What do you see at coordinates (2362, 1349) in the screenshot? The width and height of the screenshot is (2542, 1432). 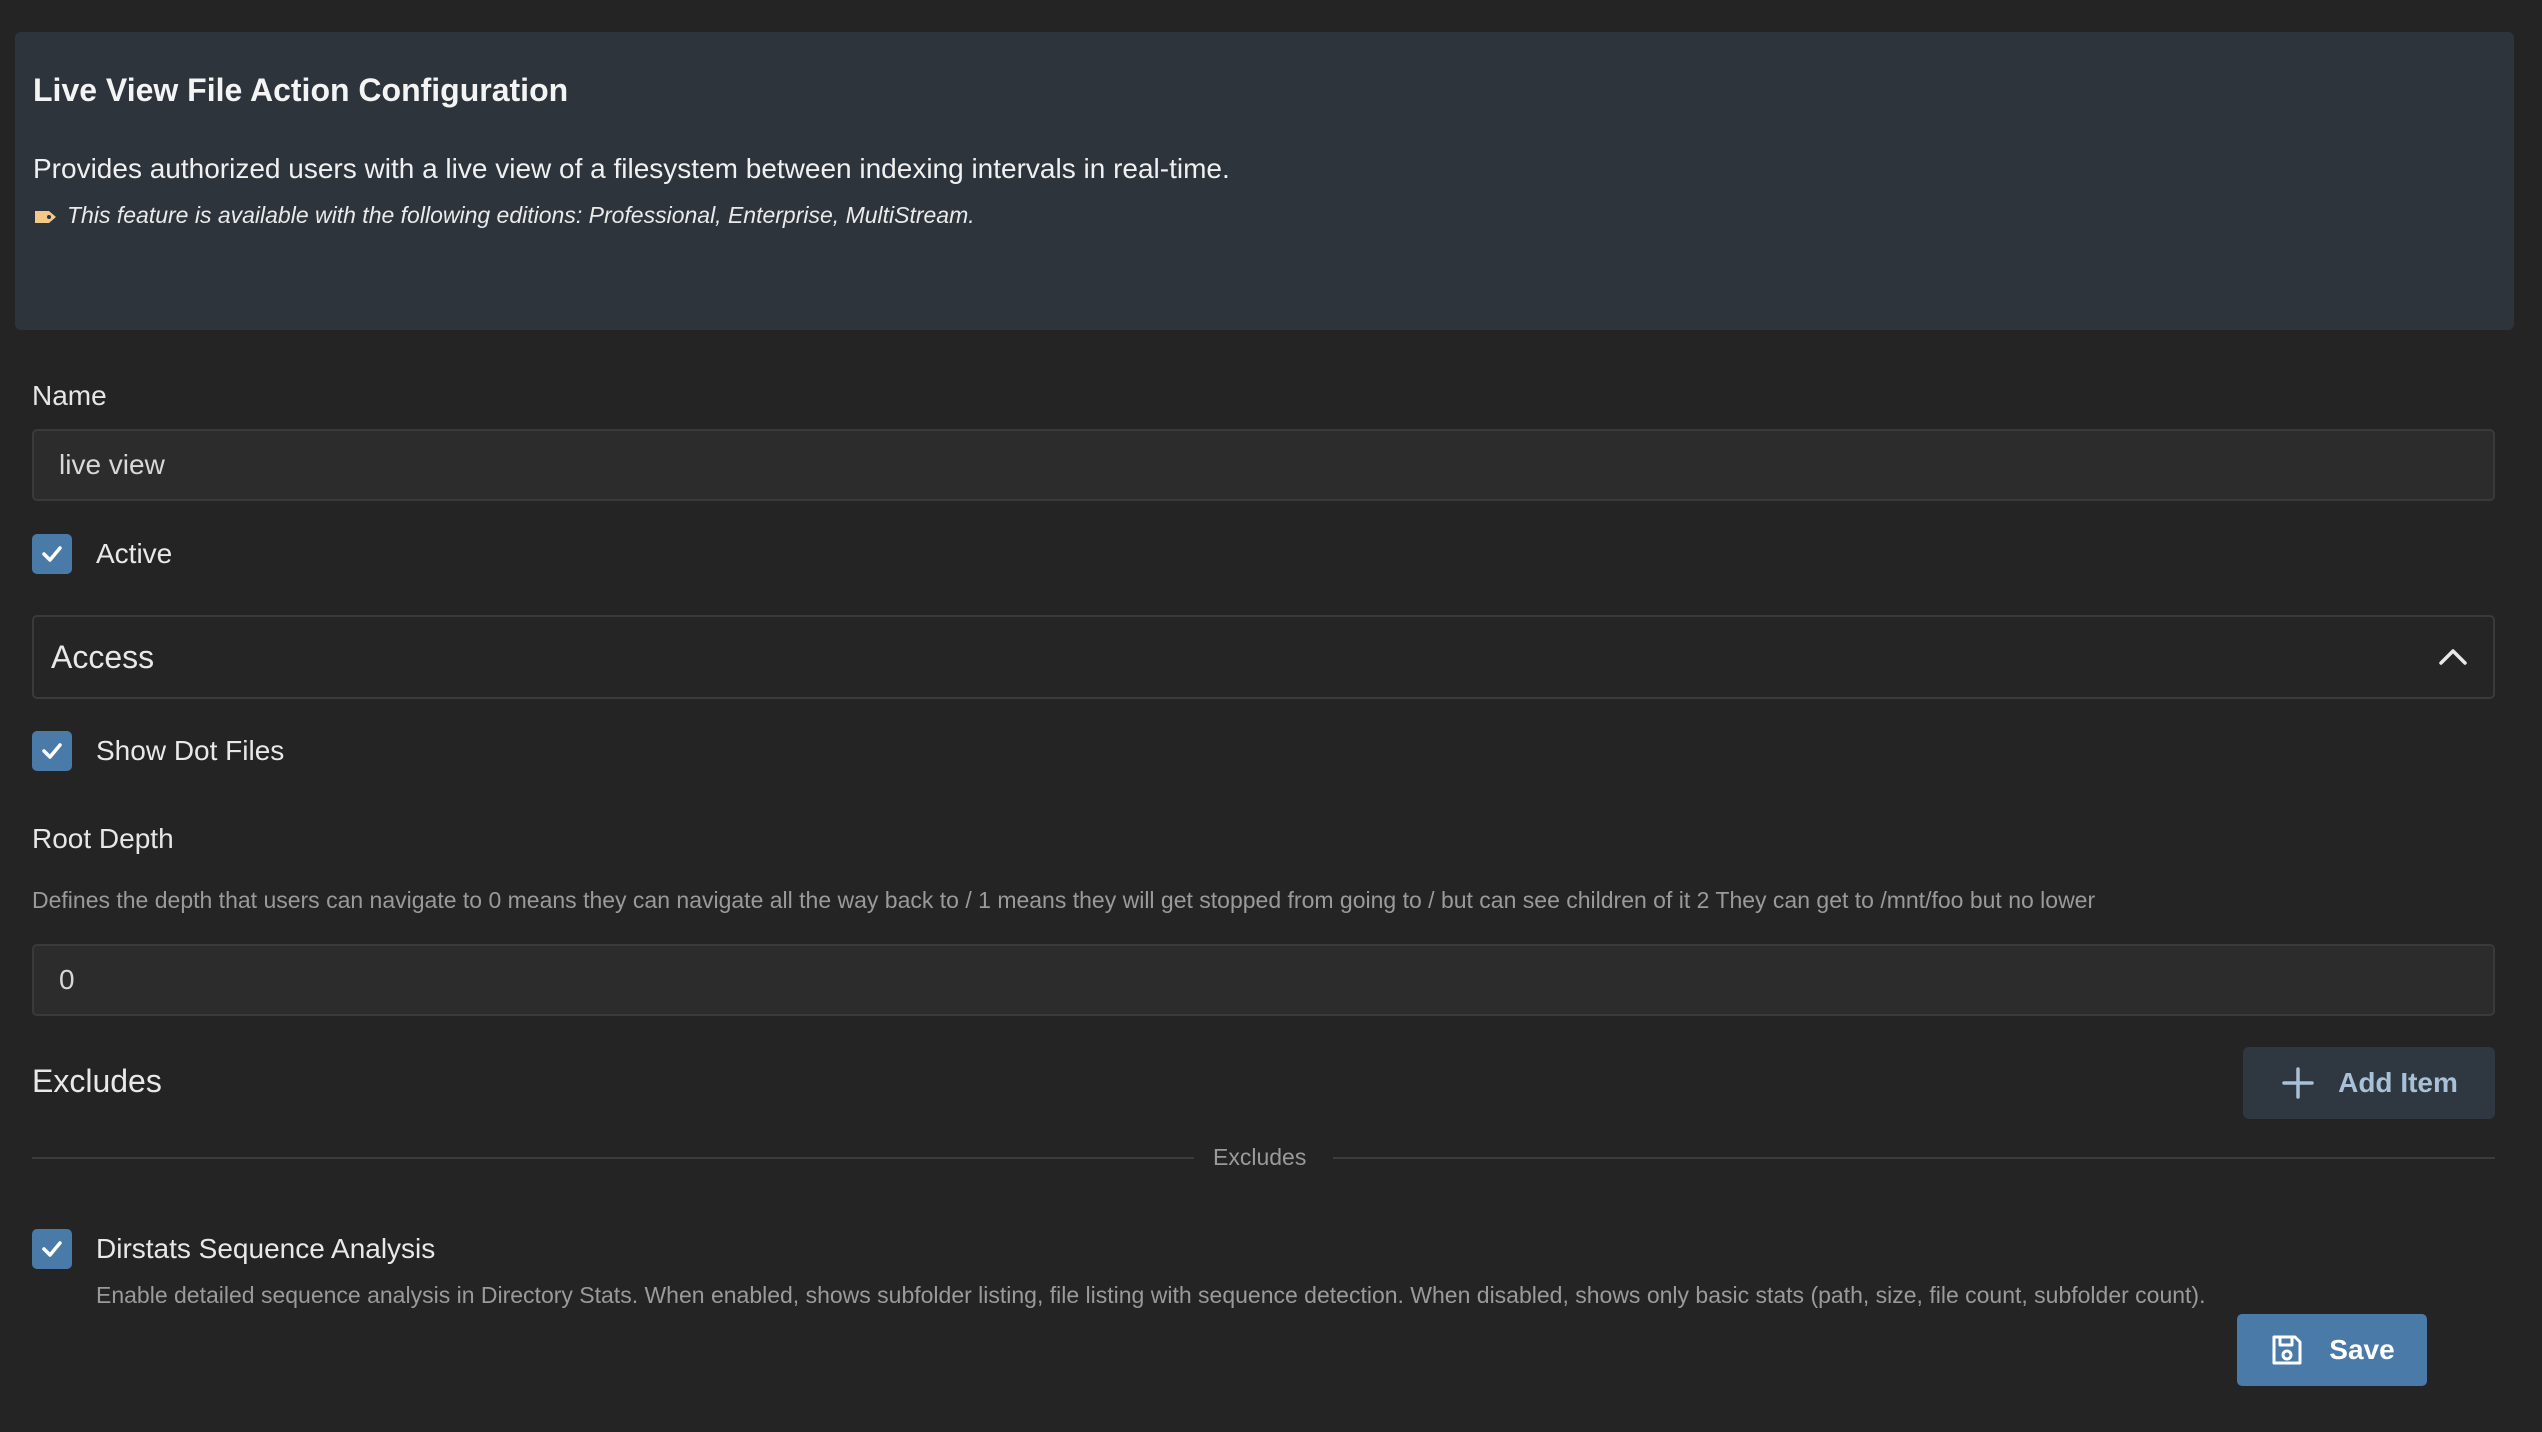 I see `save-label: Save` at bounding box center [2362, 1349].